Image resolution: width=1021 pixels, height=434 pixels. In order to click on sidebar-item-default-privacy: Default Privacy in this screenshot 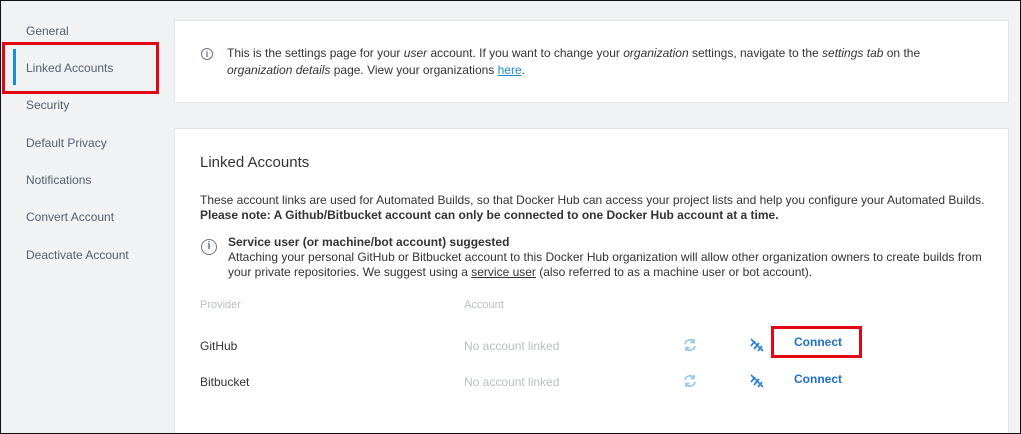, I will do `click(66, 143)`.